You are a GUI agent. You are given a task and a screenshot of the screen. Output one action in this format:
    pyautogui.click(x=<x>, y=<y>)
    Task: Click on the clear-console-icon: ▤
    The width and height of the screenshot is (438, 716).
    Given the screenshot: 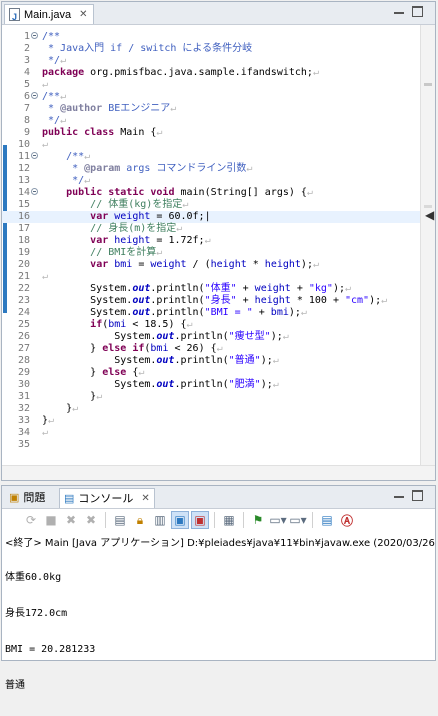 What is the action you would take?
    pyautogui.click(x=120, y=520)
    